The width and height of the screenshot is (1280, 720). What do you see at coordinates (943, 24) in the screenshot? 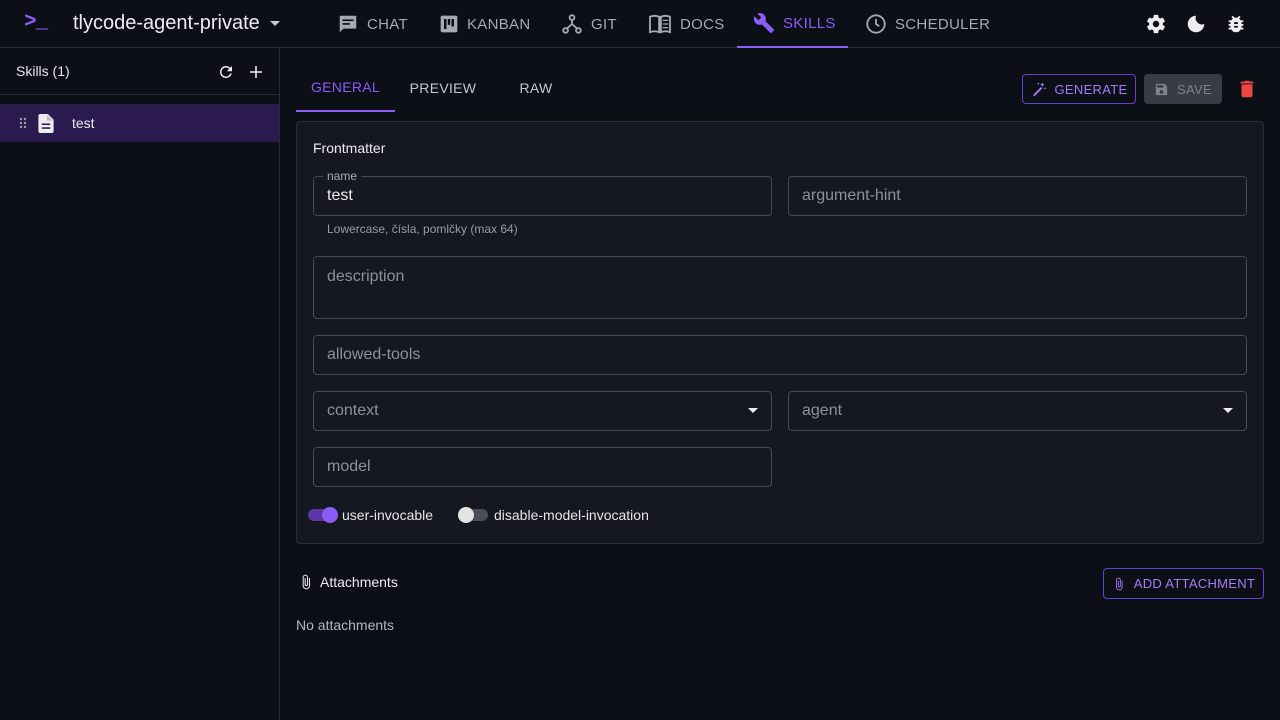
I see `tab-scheduler-label: SCHEDULER` at bounding box center [943, 24].